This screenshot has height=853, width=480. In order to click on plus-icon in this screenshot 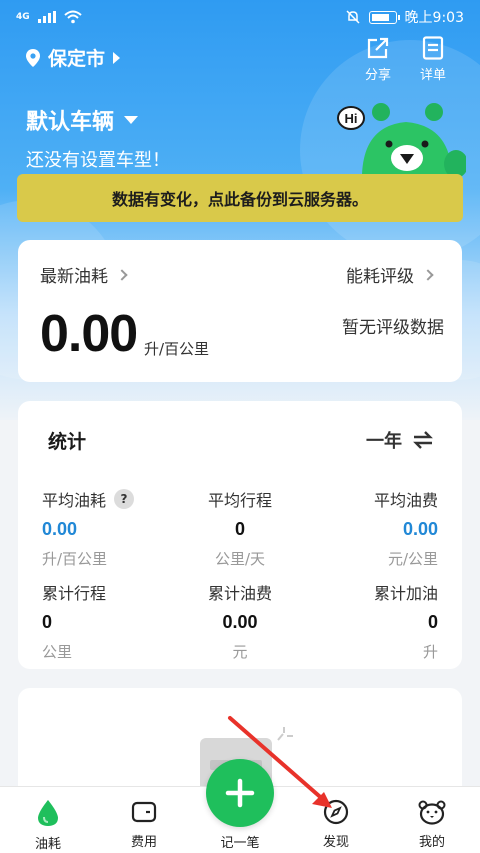, I will do `click(240, 793)`.